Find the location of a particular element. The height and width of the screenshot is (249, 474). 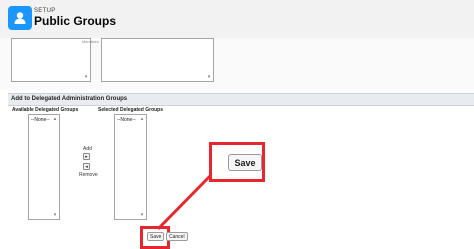

callout-save-button: Save is located at coordinates (245, 162).